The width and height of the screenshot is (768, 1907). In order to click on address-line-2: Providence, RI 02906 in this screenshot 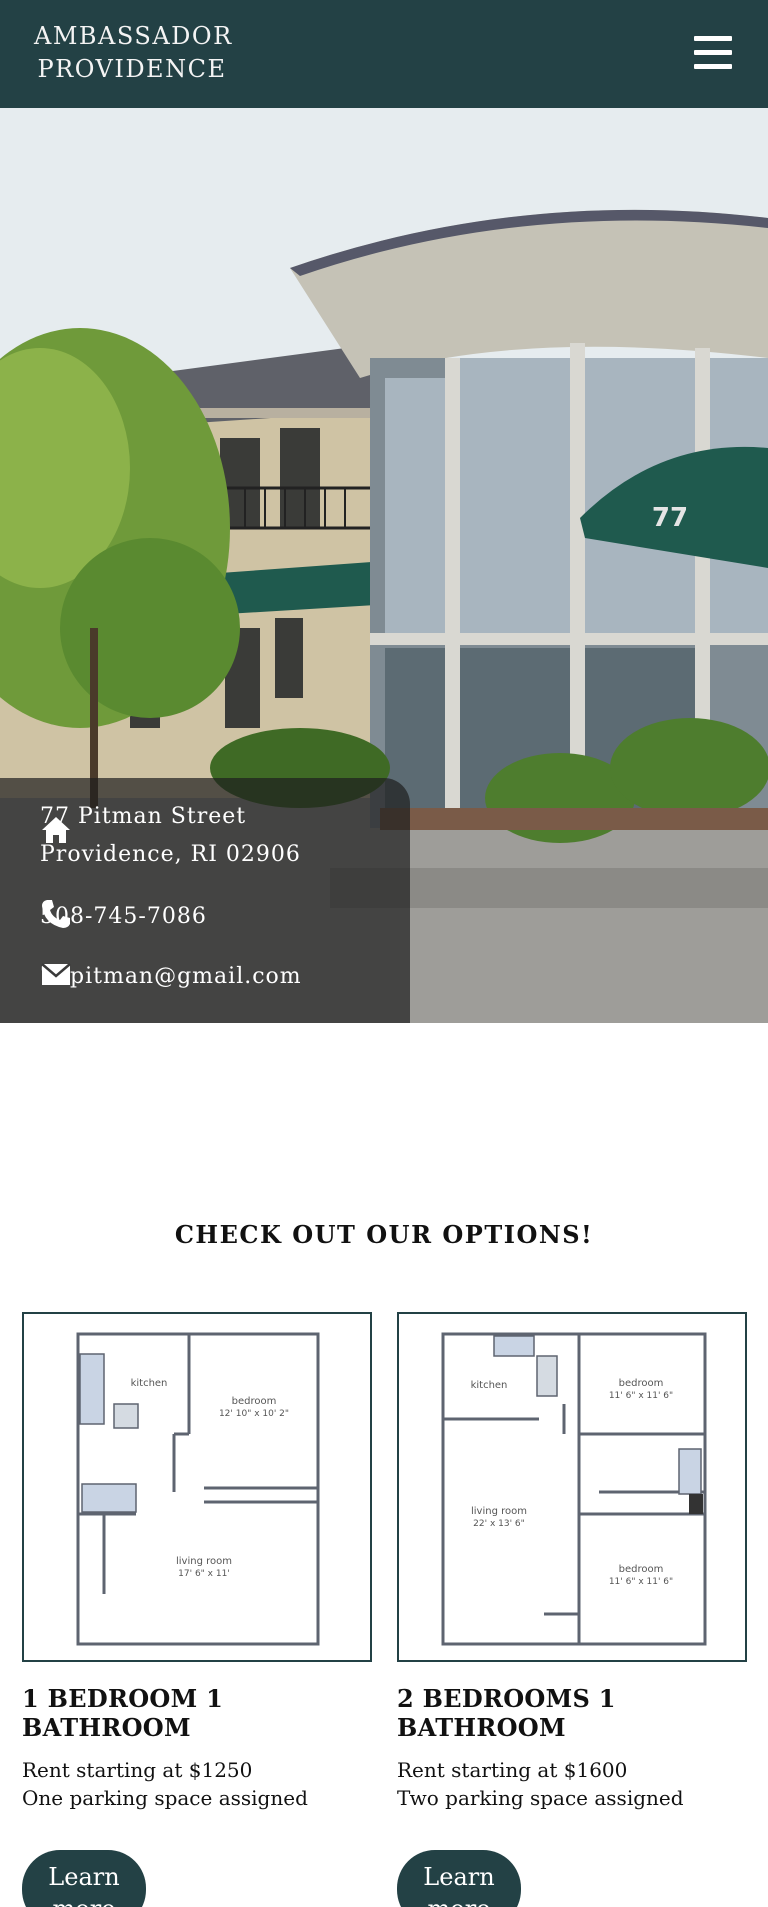, I will do `click(170, 854)`.